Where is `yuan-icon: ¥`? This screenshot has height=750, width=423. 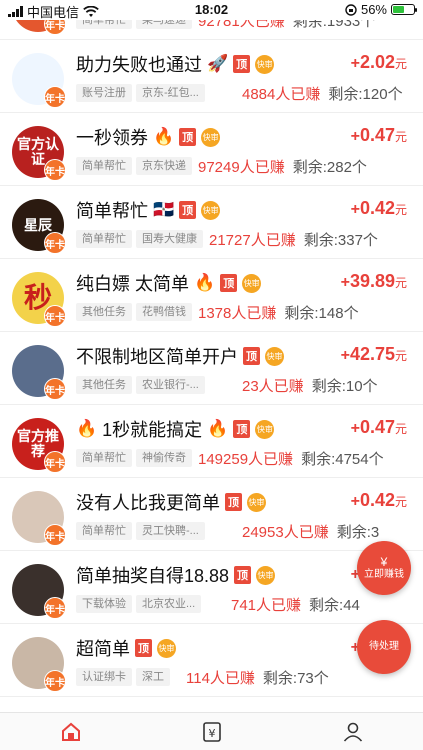
yuan-icon: ¥ is located at coordinates (384, 562).